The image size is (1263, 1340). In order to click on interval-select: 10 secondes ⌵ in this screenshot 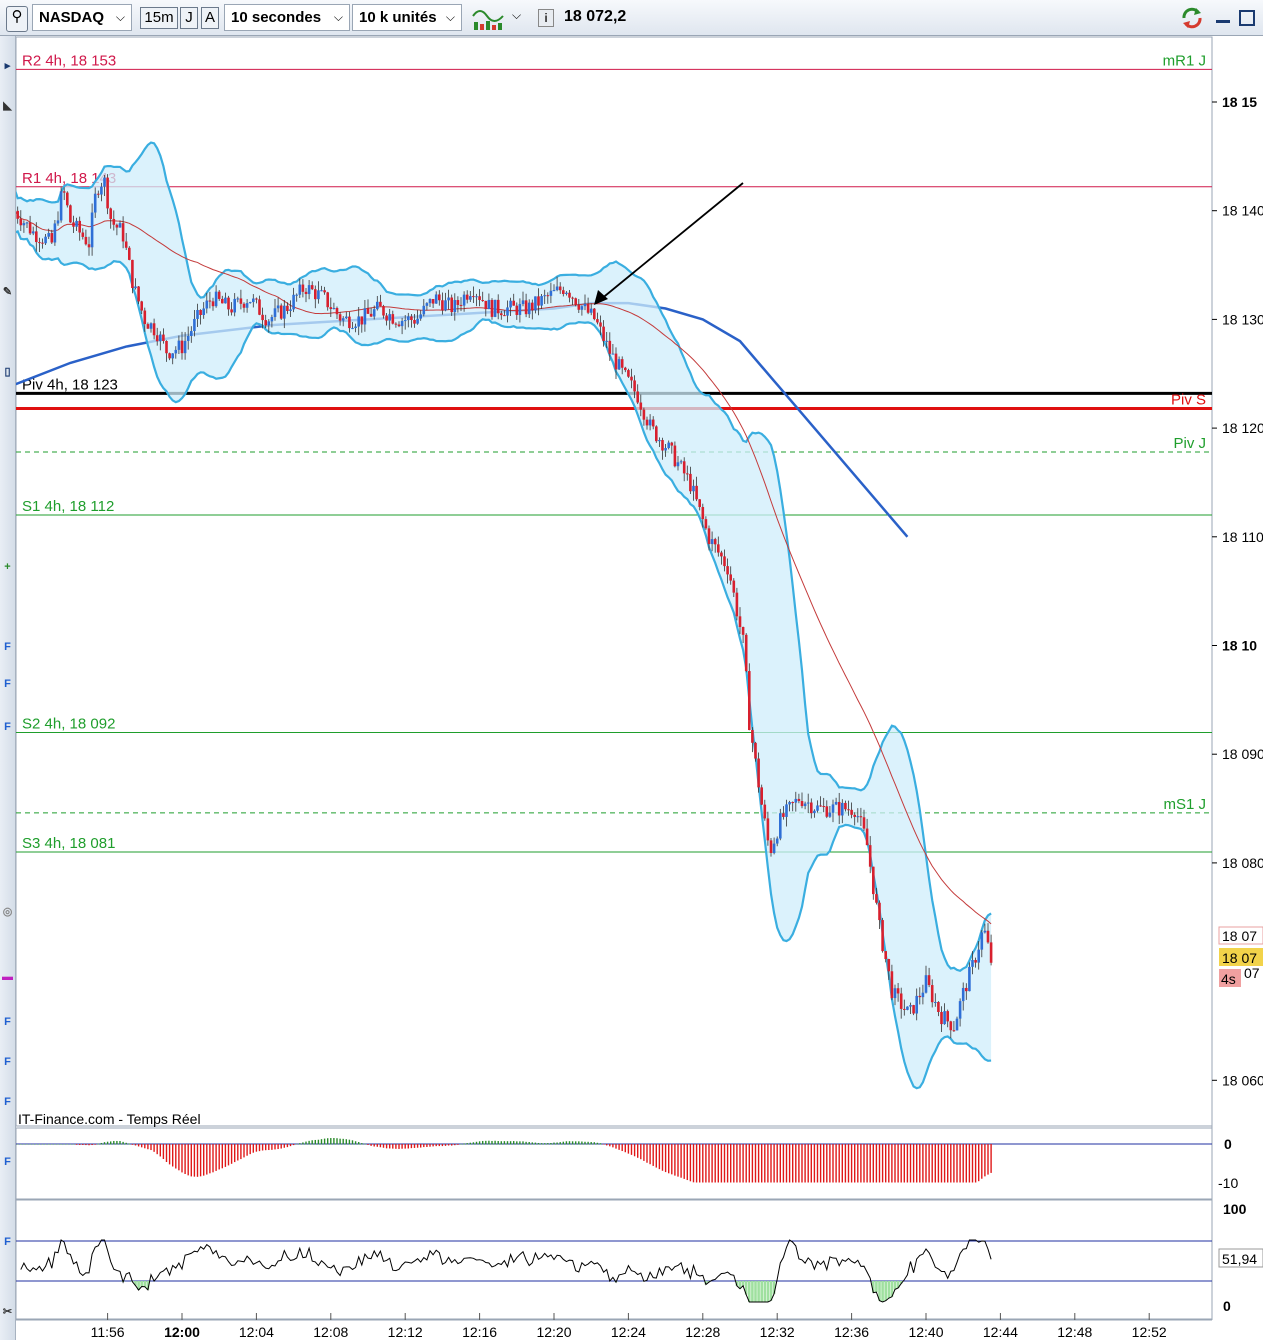, I will do `click(287, 17)`.